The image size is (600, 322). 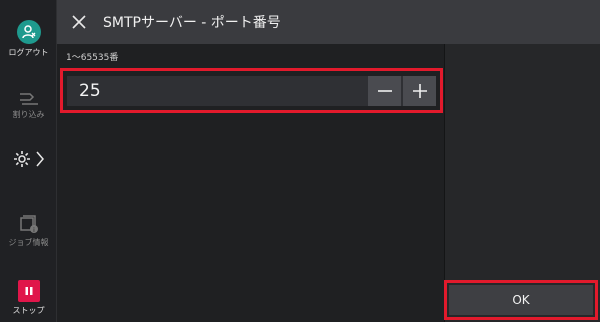 I want to click on logout-button: ログアウト, so click(x=28, y=39).